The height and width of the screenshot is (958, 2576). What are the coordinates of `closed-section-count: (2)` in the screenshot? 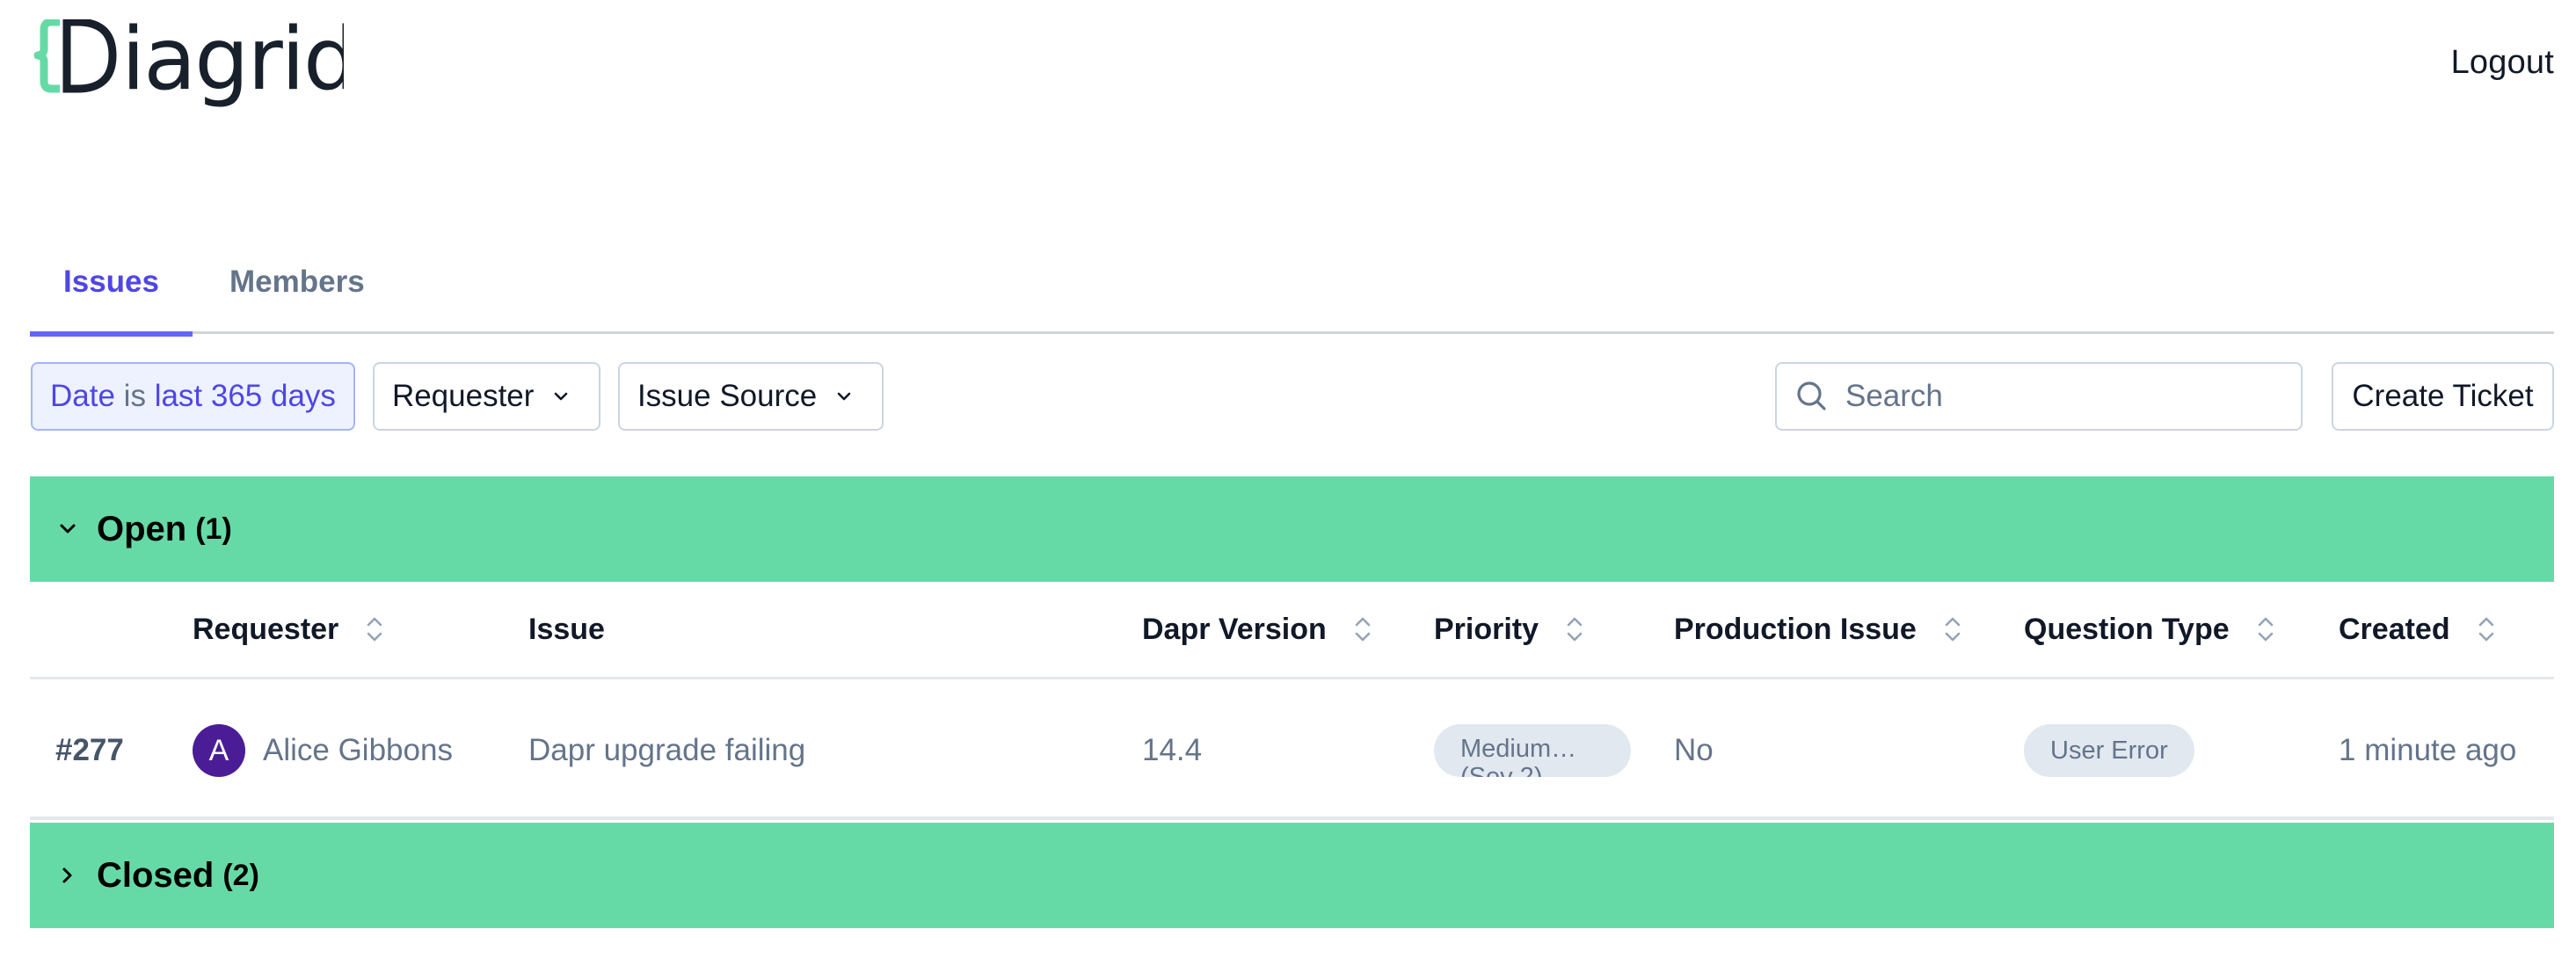 It's located at (240, 875).